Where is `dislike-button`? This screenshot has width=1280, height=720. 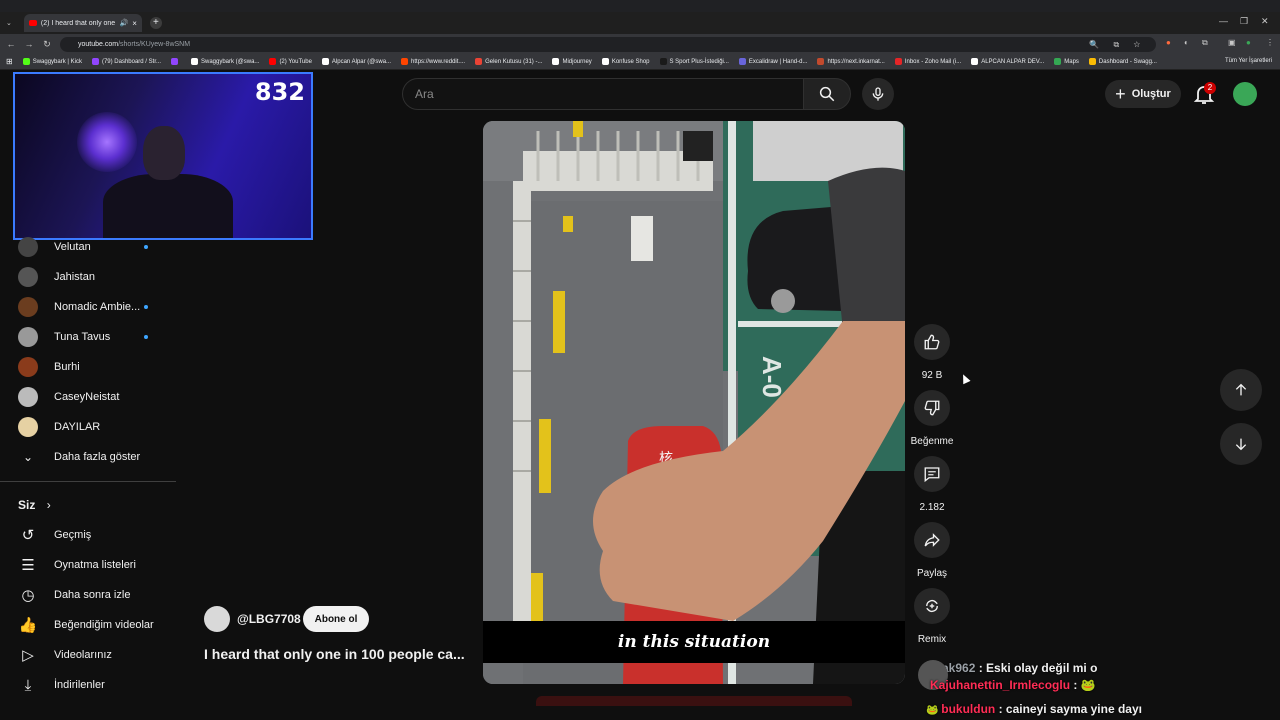 dislike-button is located at coordinates (932, 408).